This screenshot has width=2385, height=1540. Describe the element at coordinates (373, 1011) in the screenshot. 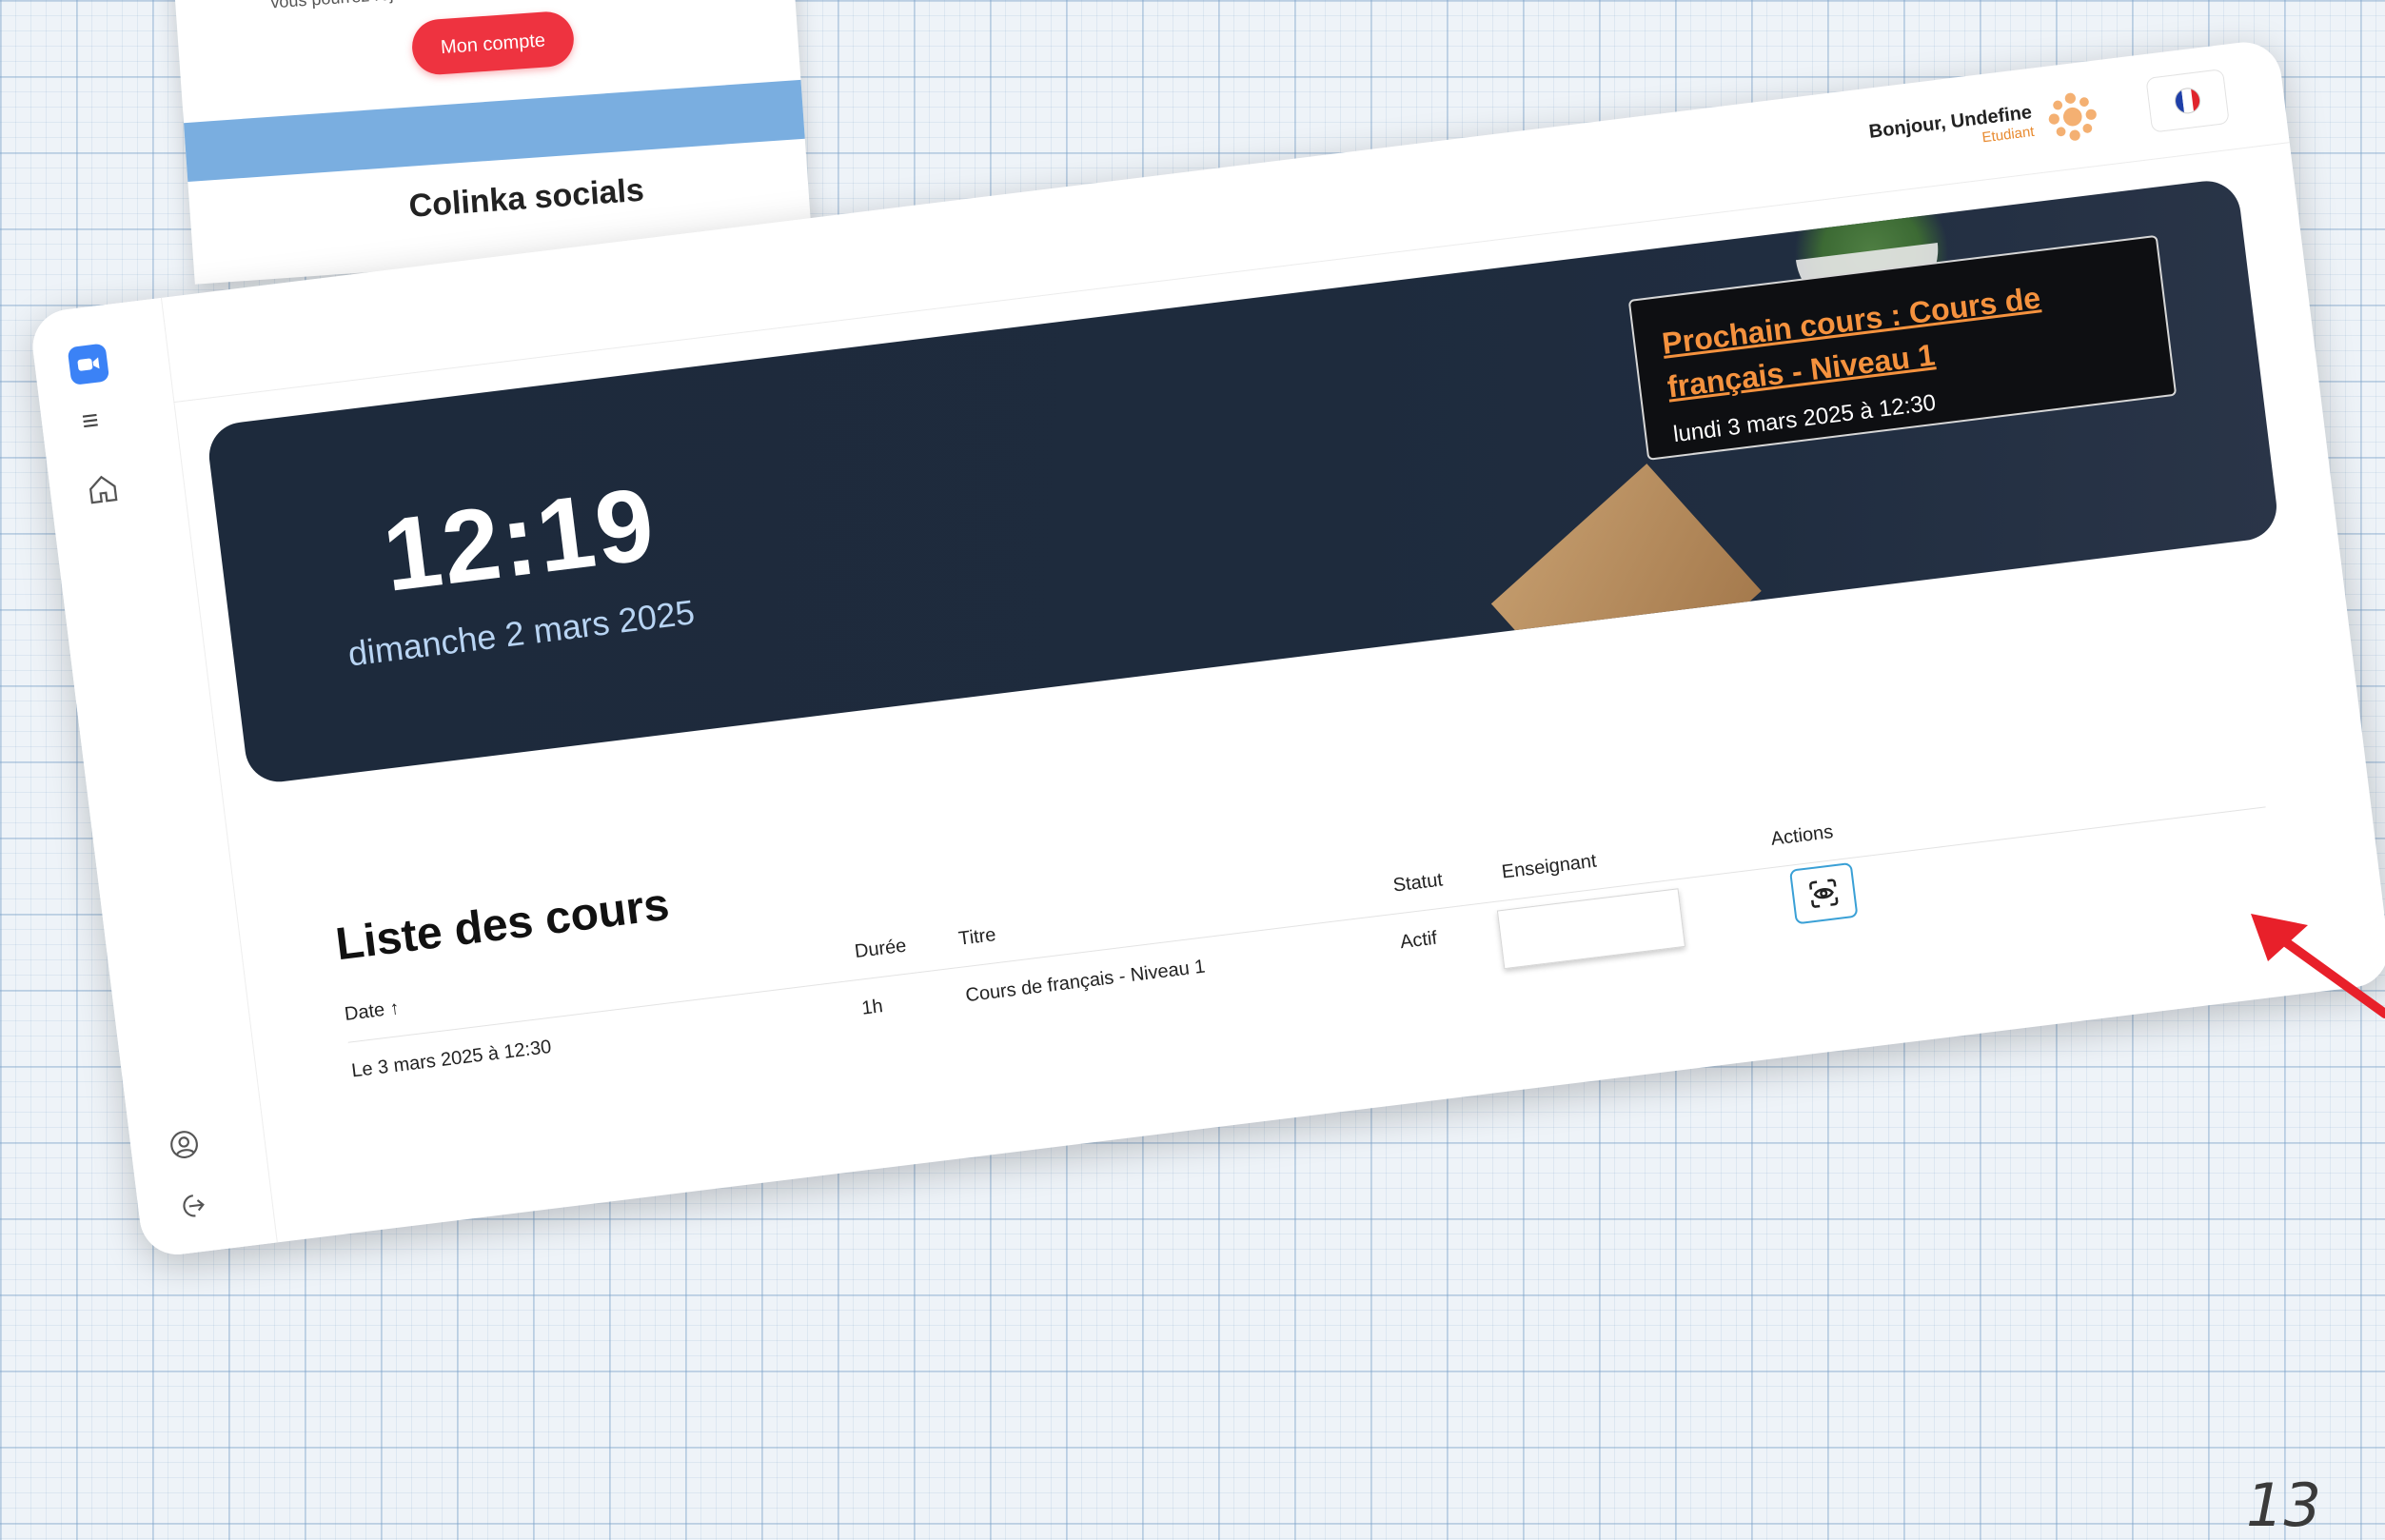

I see `column-date: Date ↑` at that location.